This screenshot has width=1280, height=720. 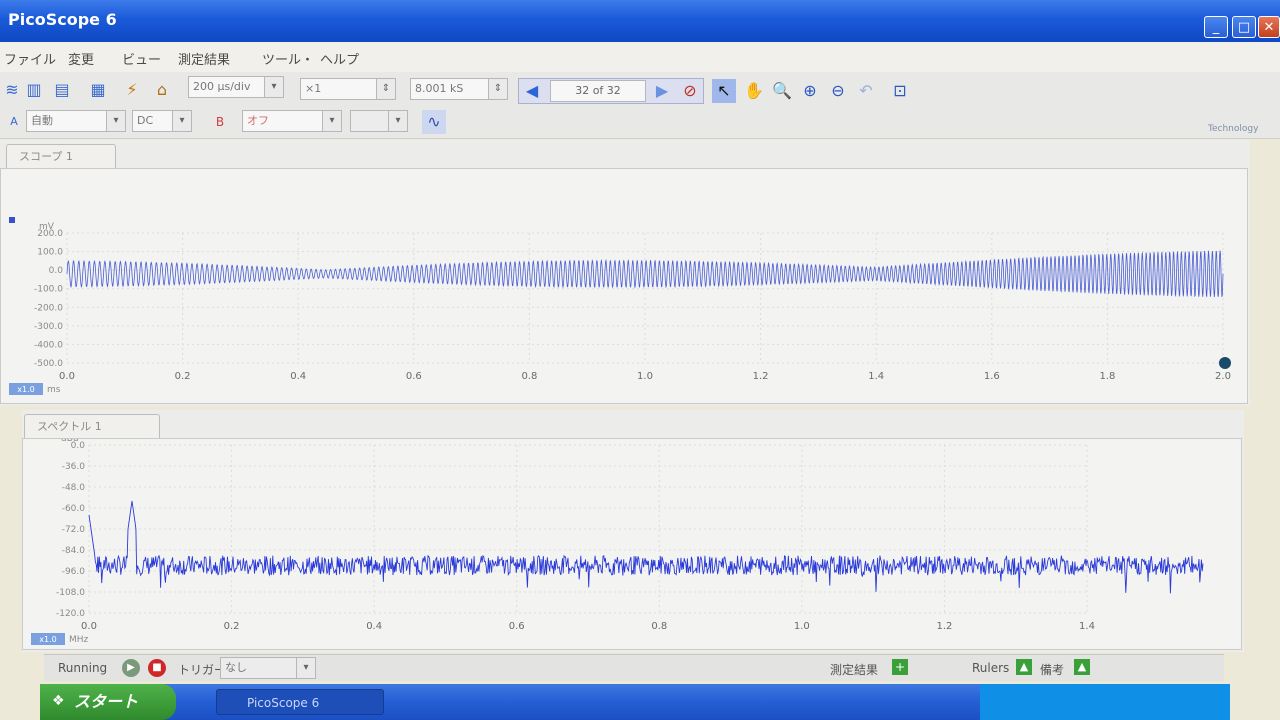 I want to click on timebase-select: 200 µs/div ▾, so click(x=236, y=87).